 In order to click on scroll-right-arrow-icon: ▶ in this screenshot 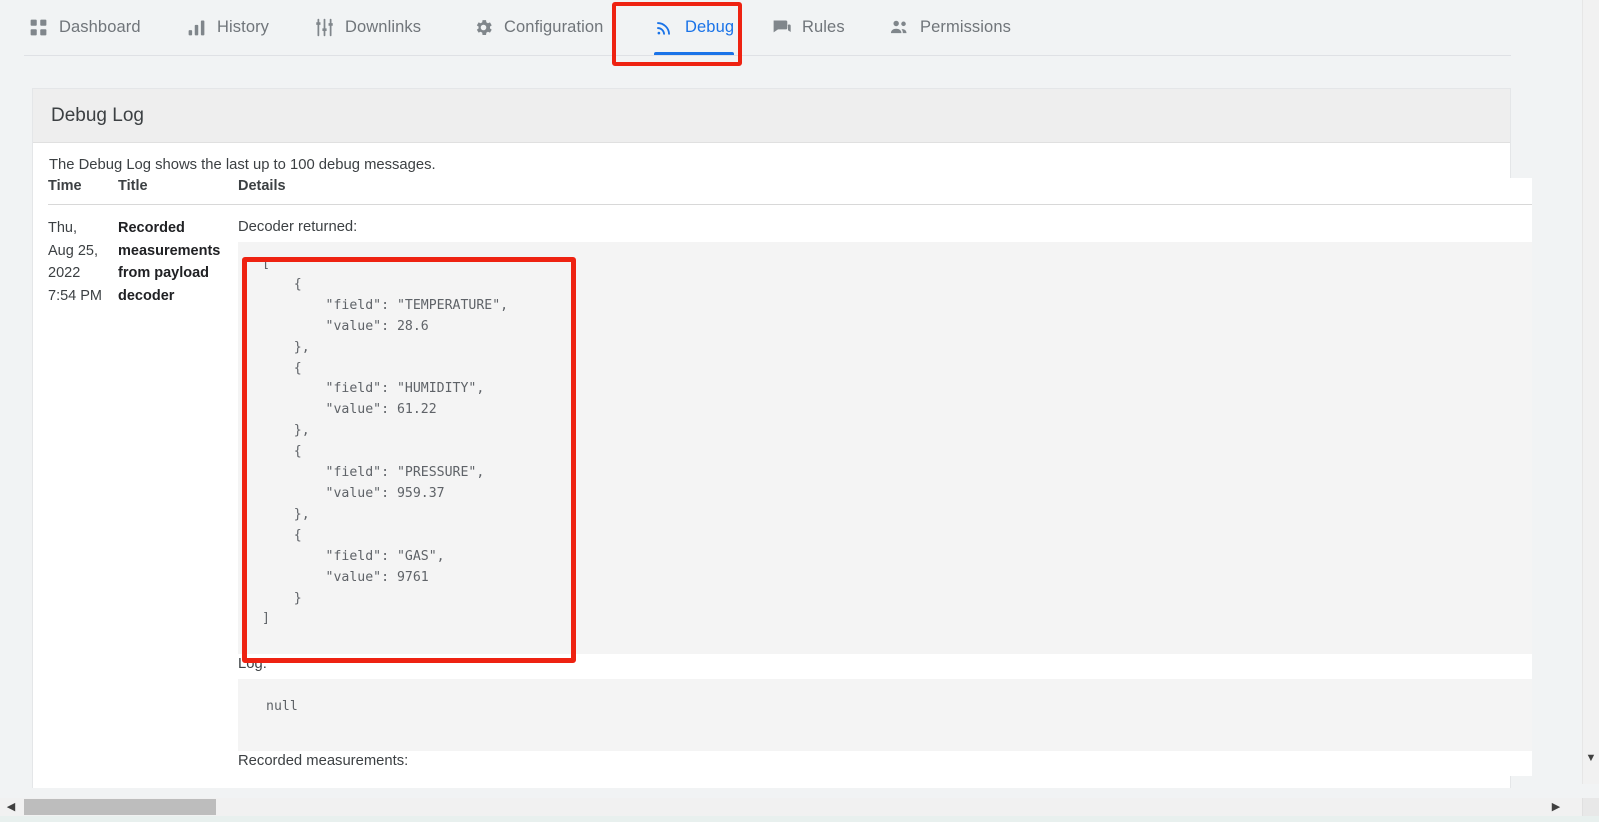, I will do `click(1556, 807)`.